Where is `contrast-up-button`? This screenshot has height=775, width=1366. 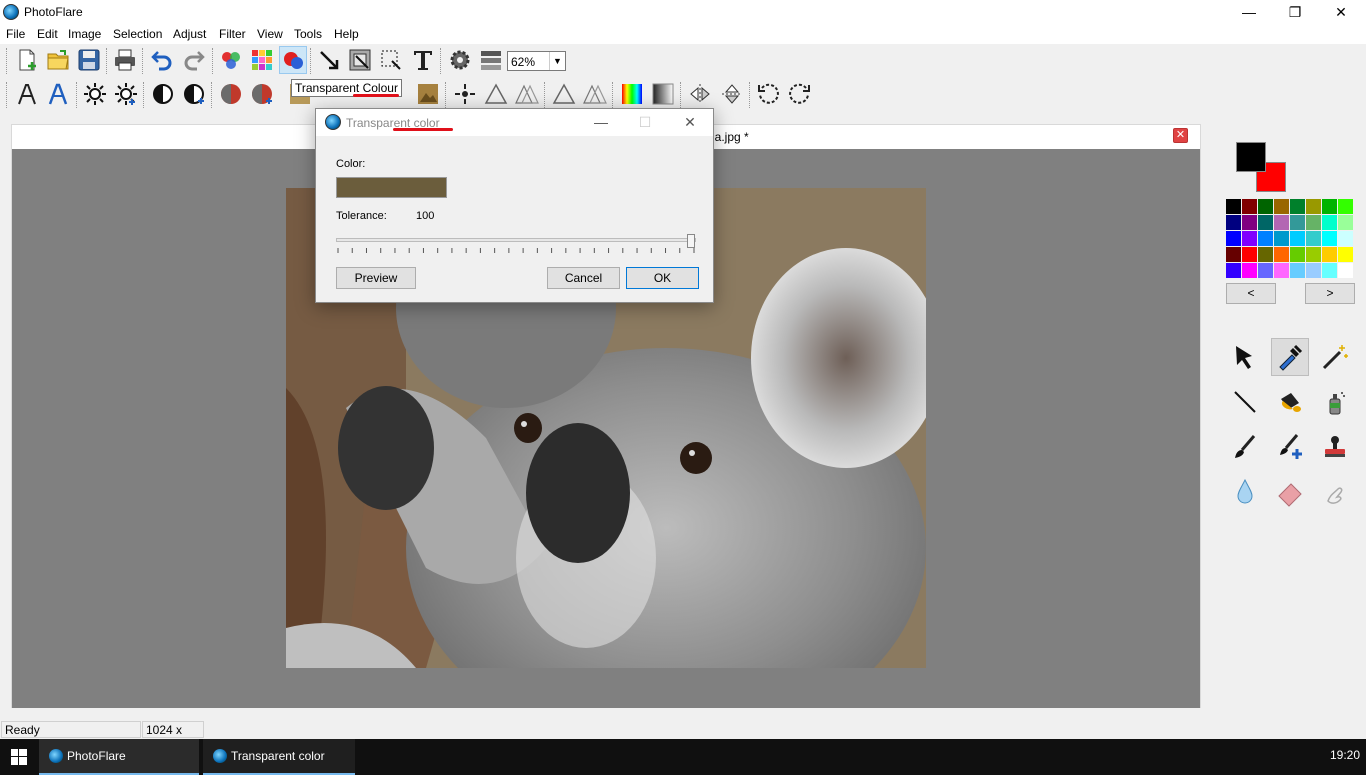 contrast-up-button is located at coordinates (194, 94).